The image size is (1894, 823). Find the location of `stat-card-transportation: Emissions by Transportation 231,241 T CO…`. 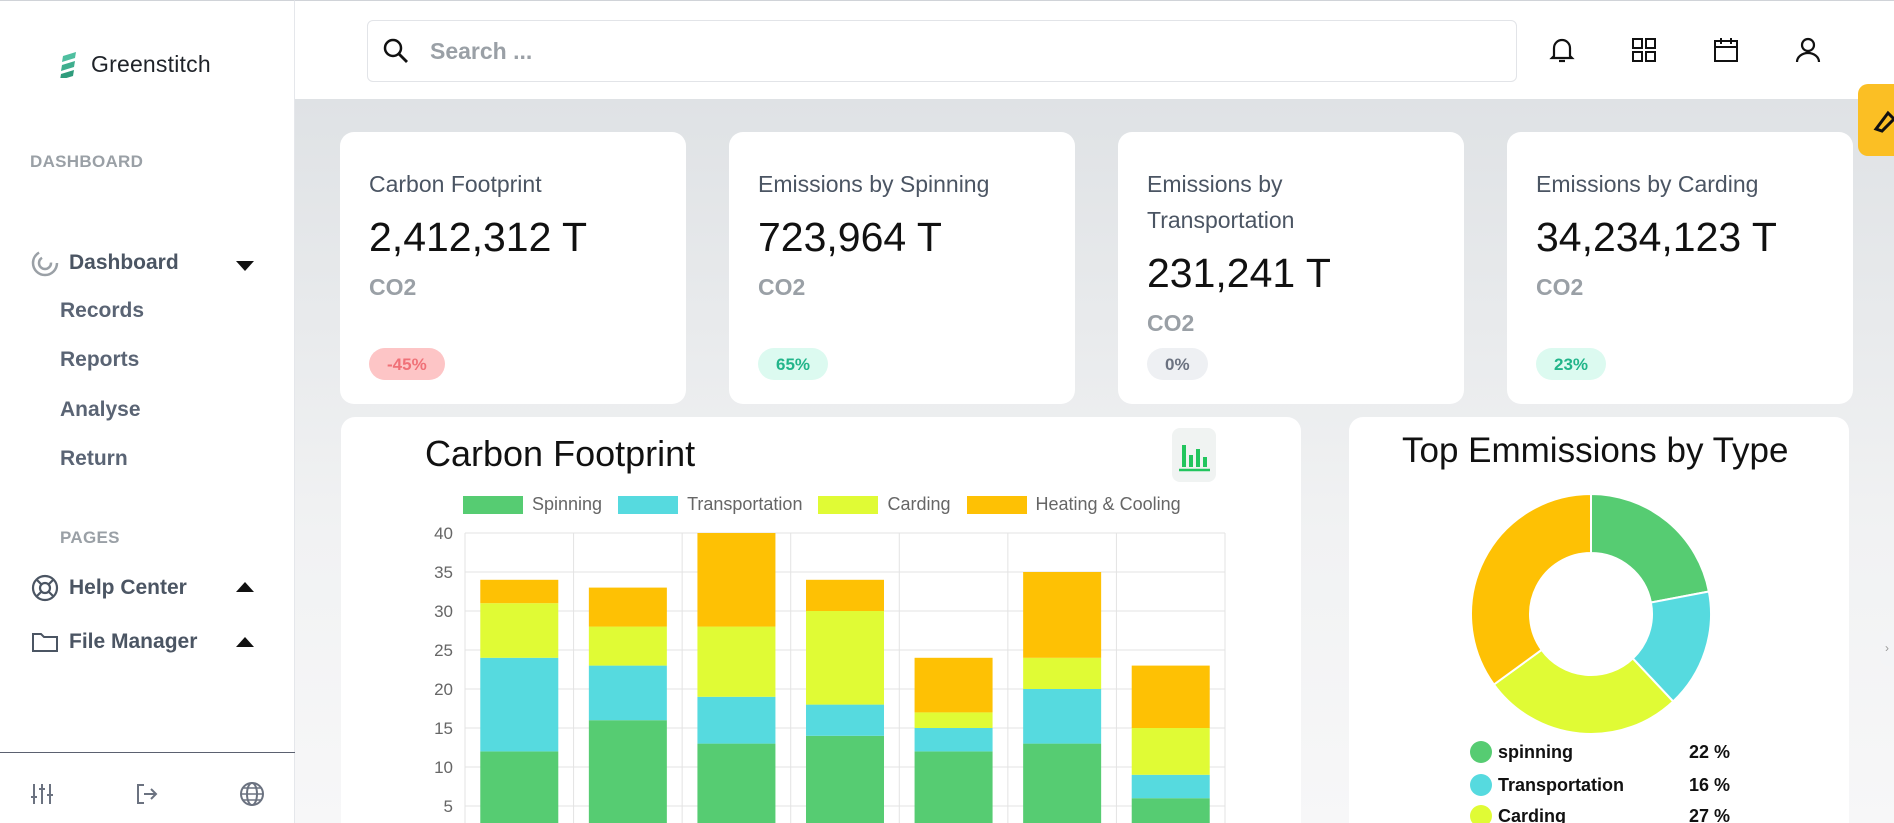

stat-card-transportation: Emissions by Transportation 231,241 T CO… is located at coordinates (1291, 268).